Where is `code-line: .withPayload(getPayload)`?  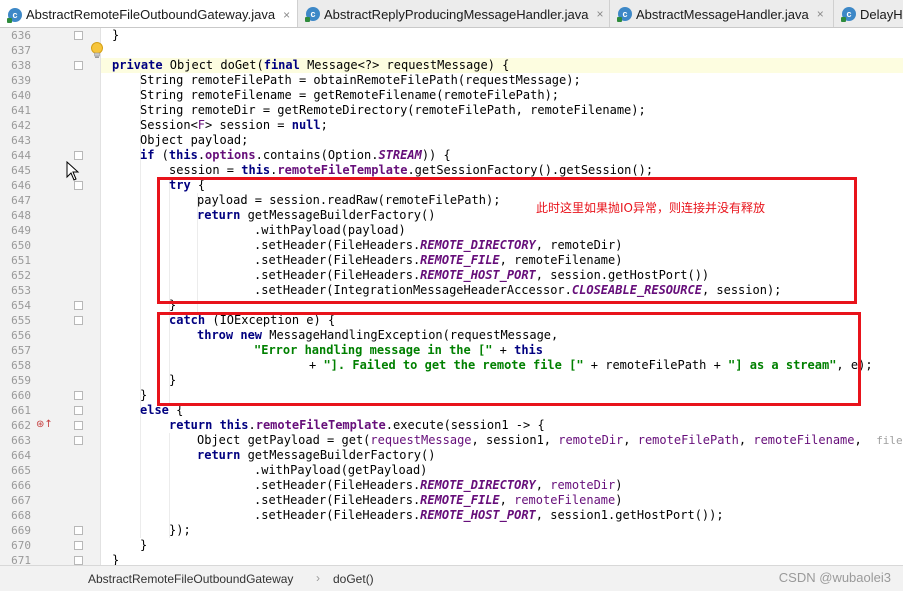
code-line: .withPayload(getPayload) is located at coordinates (341, 470).